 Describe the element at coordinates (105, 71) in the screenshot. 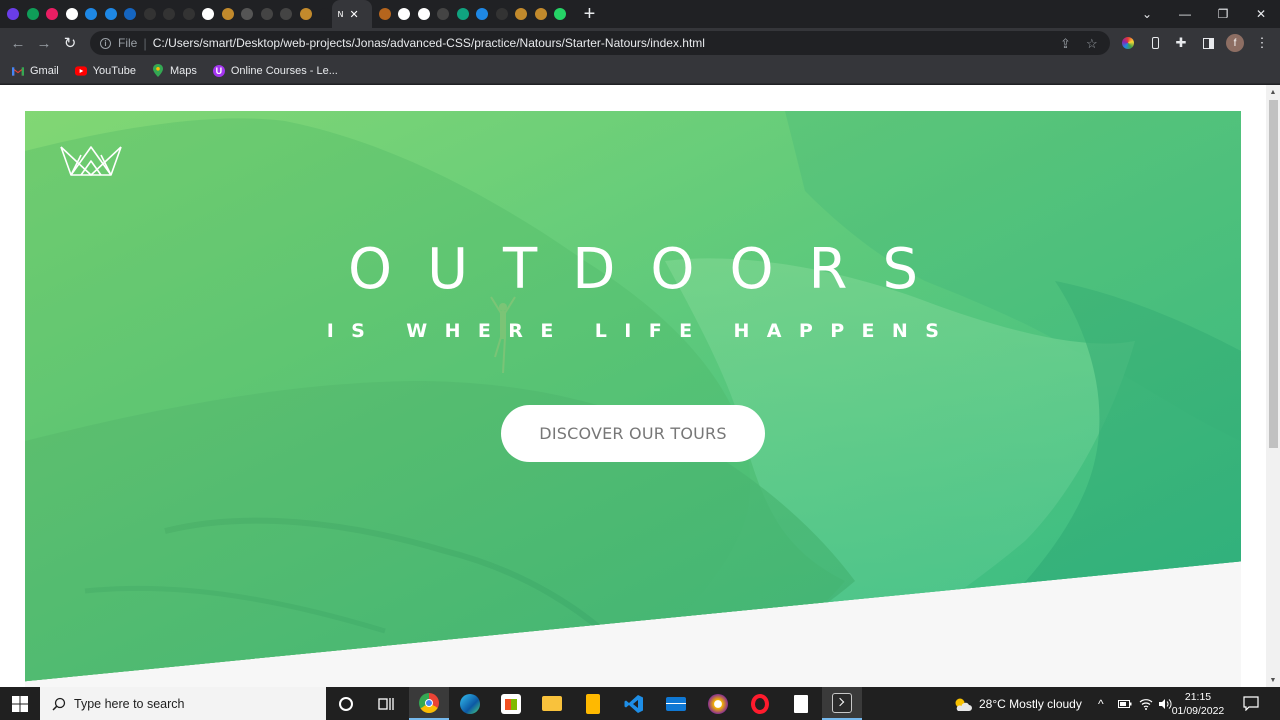

I see `bookmark-youtube: YouTube` at that location.